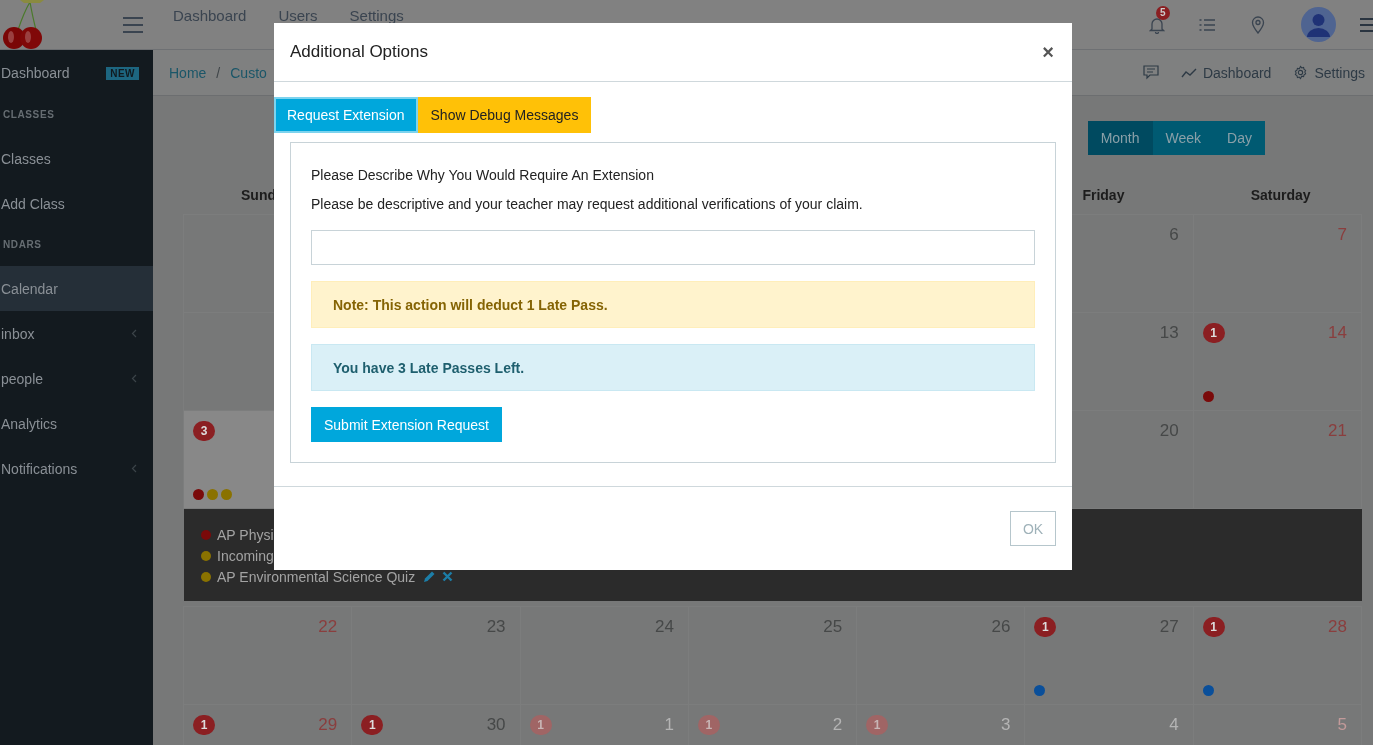 The height and width of the screenshot is (745, 1373). I want to click on day-cell: 7, so click(1277, 263).